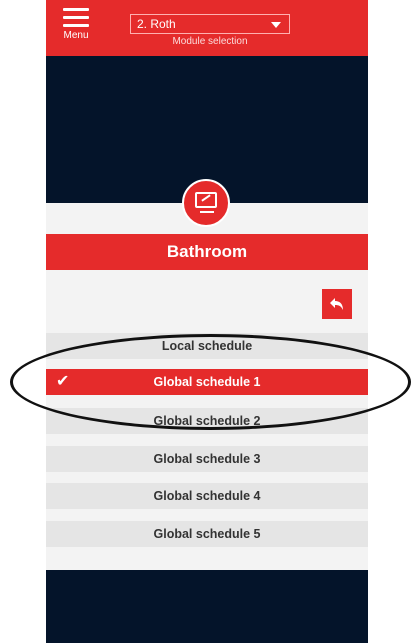 This screenshot has height=643, width=411. Describe the element at coordinates (156, 24) in the screenshot. I see `module-select-value: 2. Roth` at that location.